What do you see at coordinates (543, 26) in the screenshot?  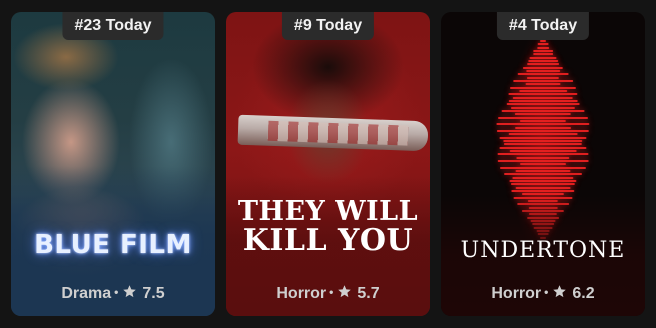 I see `rank-badge: #4 Today` at bounding box center [543, 26].